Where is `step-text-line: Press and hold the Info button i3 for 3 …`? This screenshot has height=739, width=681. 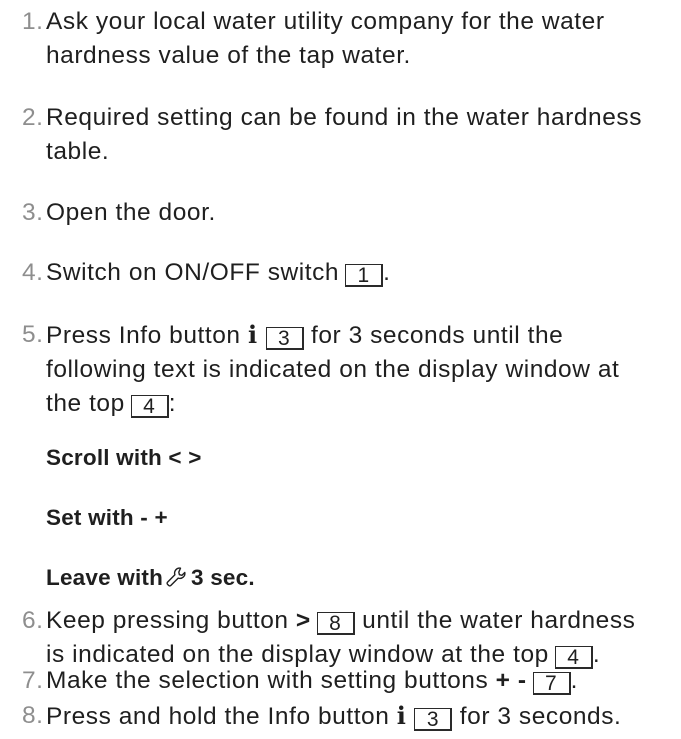
step-text-line: Press and hold the Info button i3 for 3 … is located at coordinates (361, 716).